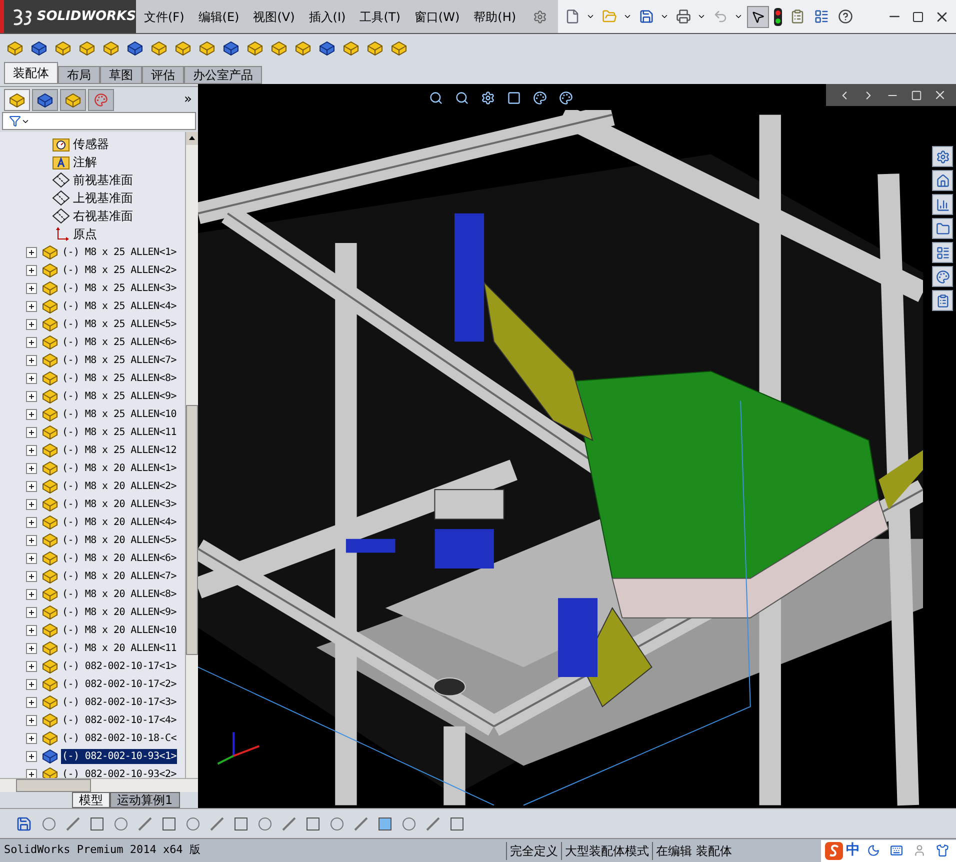 The image size is (956, 862). I want to click on clipboard-icon, so click(942, 300).